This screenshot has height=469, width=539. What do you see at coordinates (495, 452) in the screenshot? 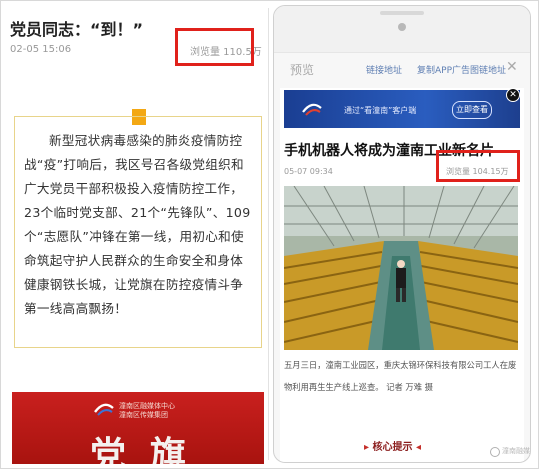
I see `wechat-icon` at bounding box center [495, 452].